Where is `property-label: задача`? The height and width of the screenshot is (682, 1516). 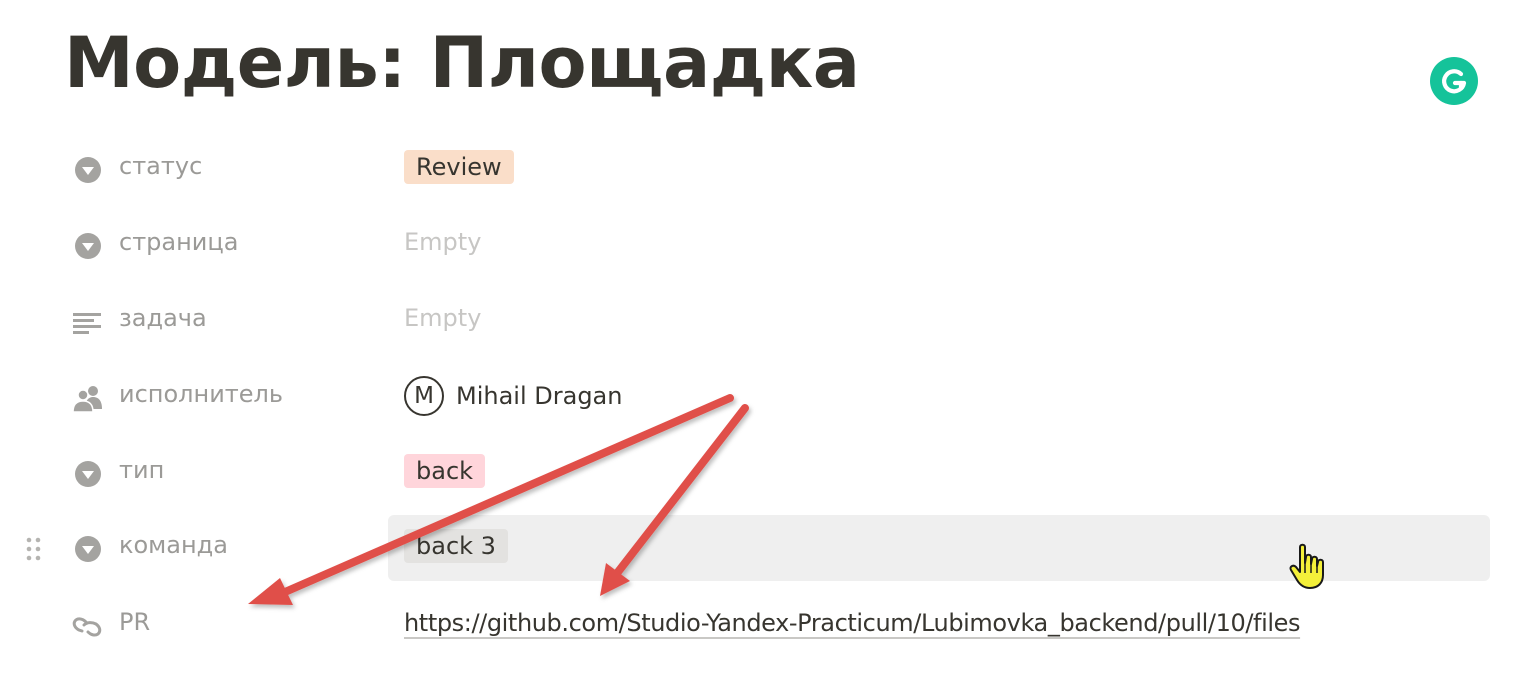
property-label: задача is located at coordinates (163, 318).